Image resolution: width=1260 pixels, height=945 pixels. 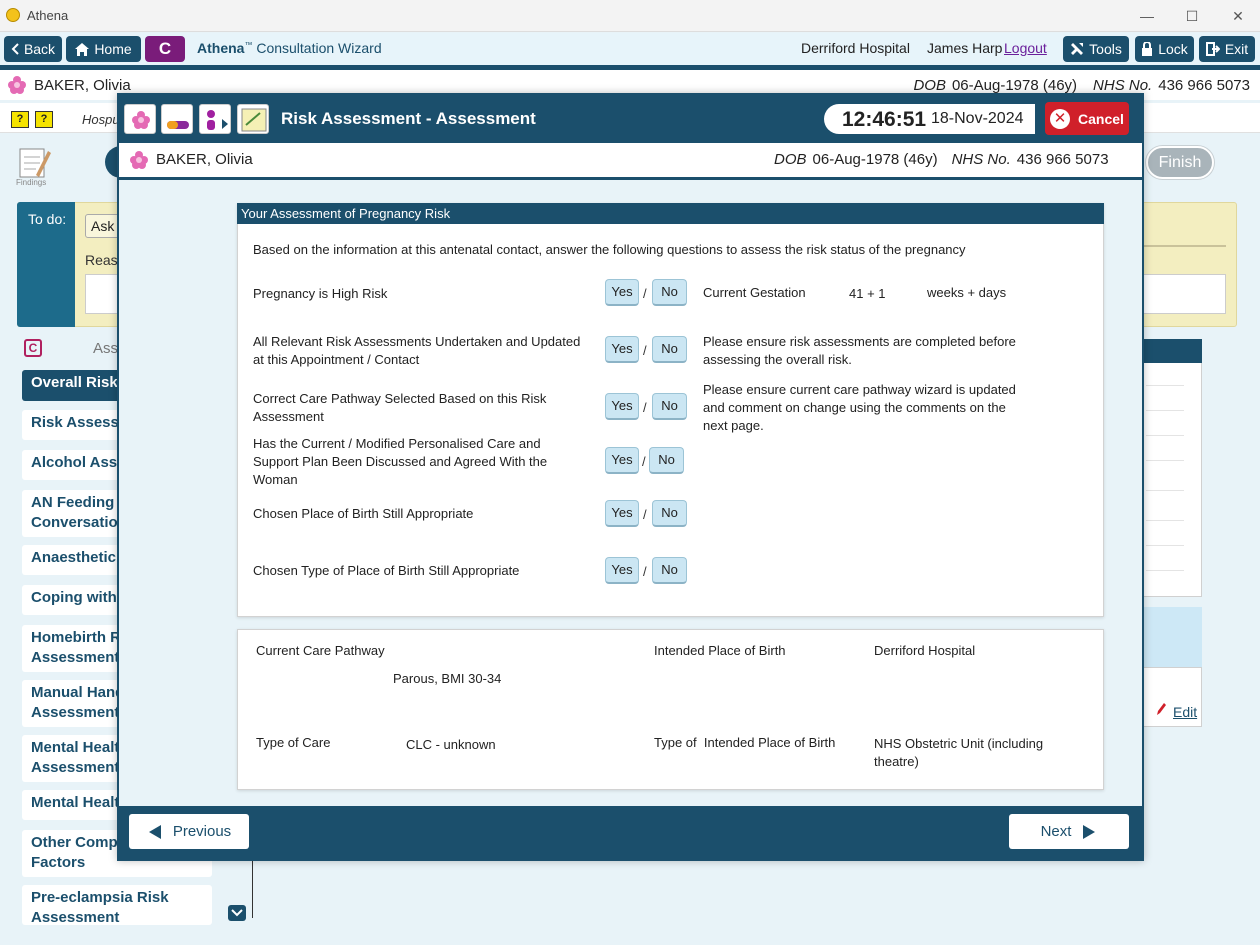 I want to click on brand-subtitle: Consultation Wizard, so click(x=317, y=48).